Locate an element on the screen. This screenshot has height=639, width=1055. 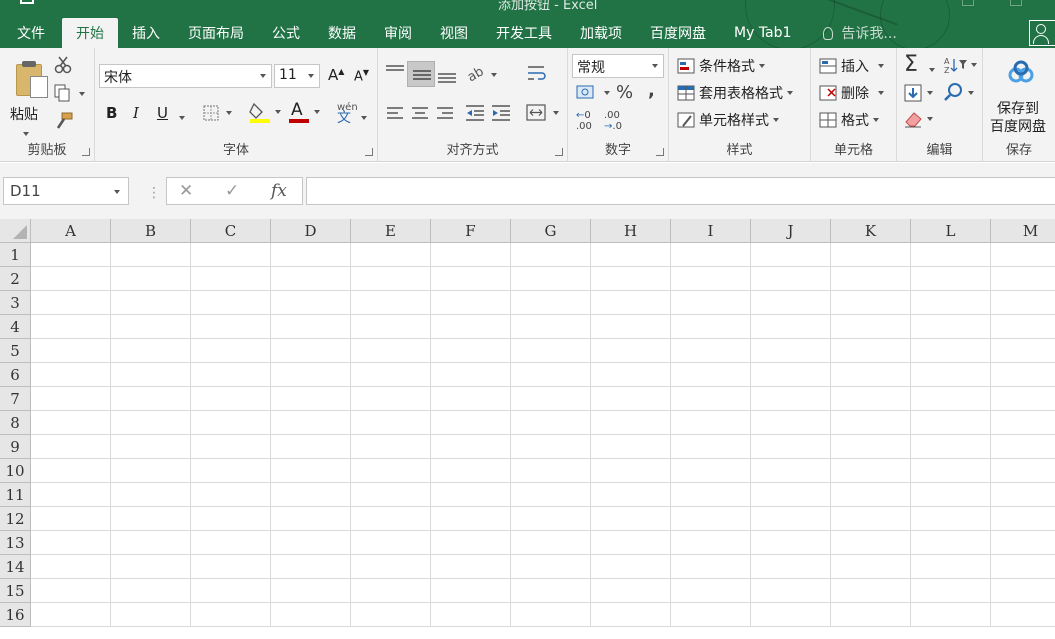
conditional-formatting-button: 条件格式 is located at coordinates (721, 66).